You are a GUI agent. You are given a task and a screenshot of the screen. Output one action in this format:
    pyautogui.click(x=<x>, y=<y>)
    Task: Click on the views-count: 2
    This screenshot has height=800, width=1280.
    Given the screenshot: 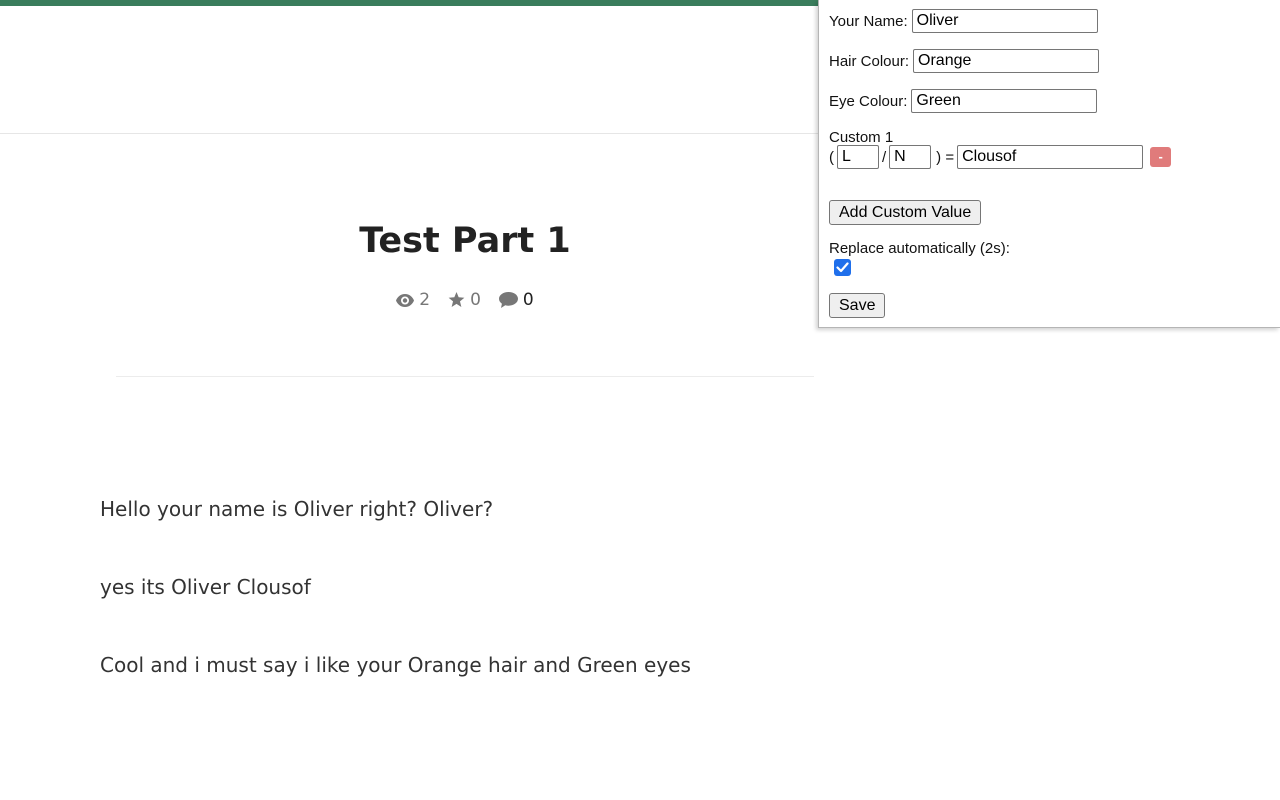 What is the action you would take?
    pyautogui.click(x=425, y=300)
    